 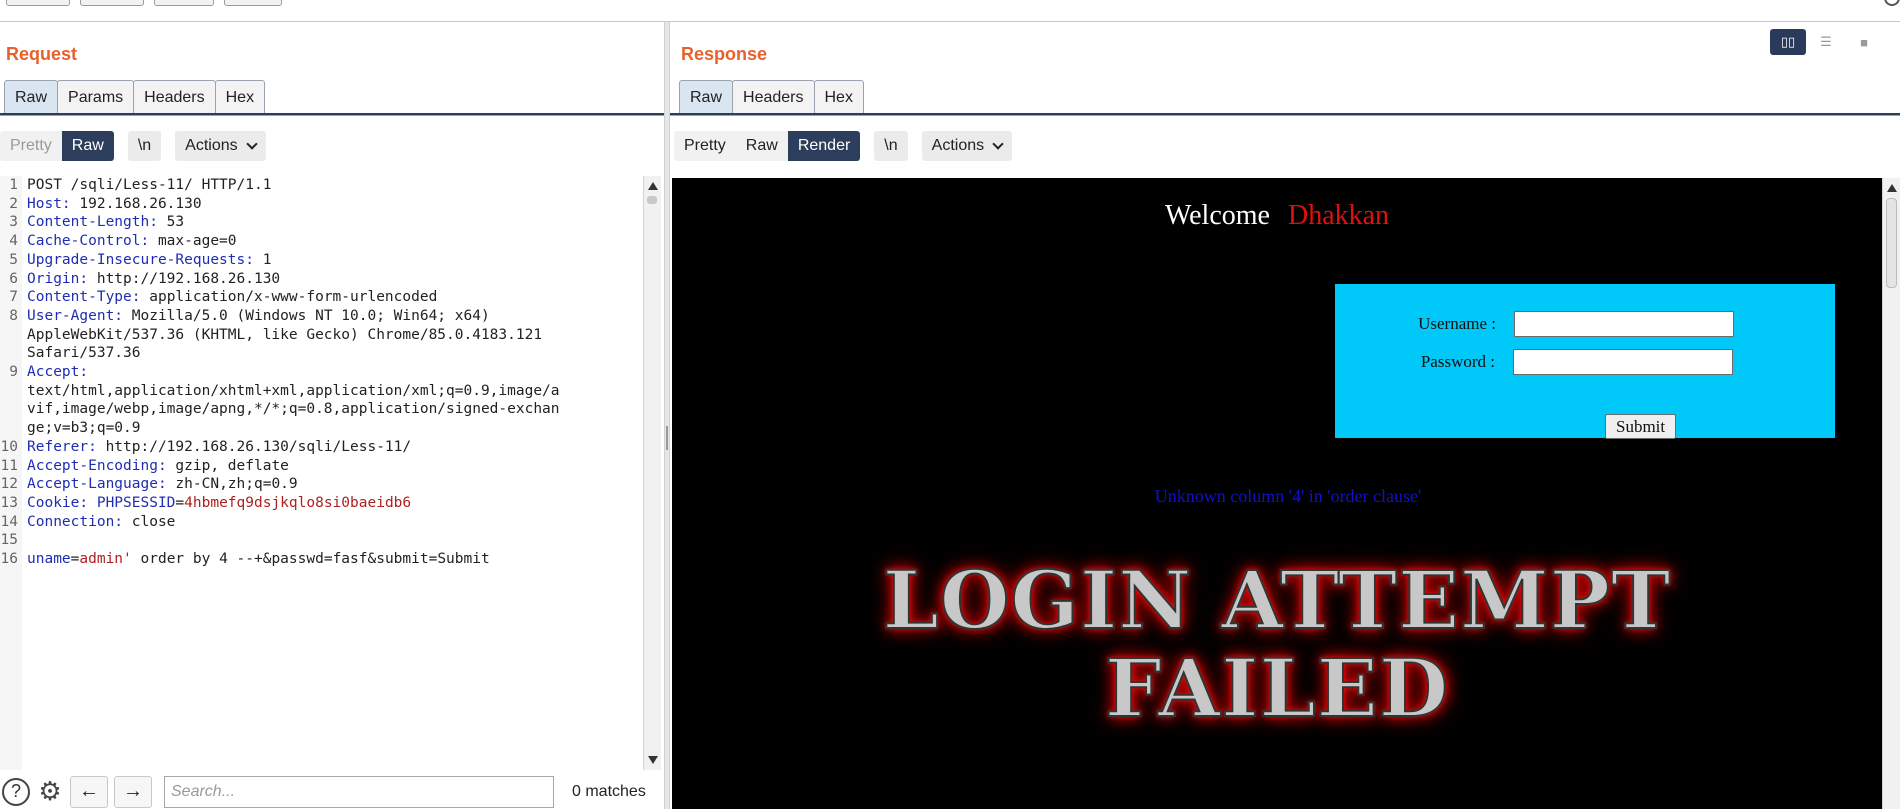 What do you see at coordinates (62, 446) in the screenshot?
I see `header-name: Referer:` at bounding box center [62, 446].